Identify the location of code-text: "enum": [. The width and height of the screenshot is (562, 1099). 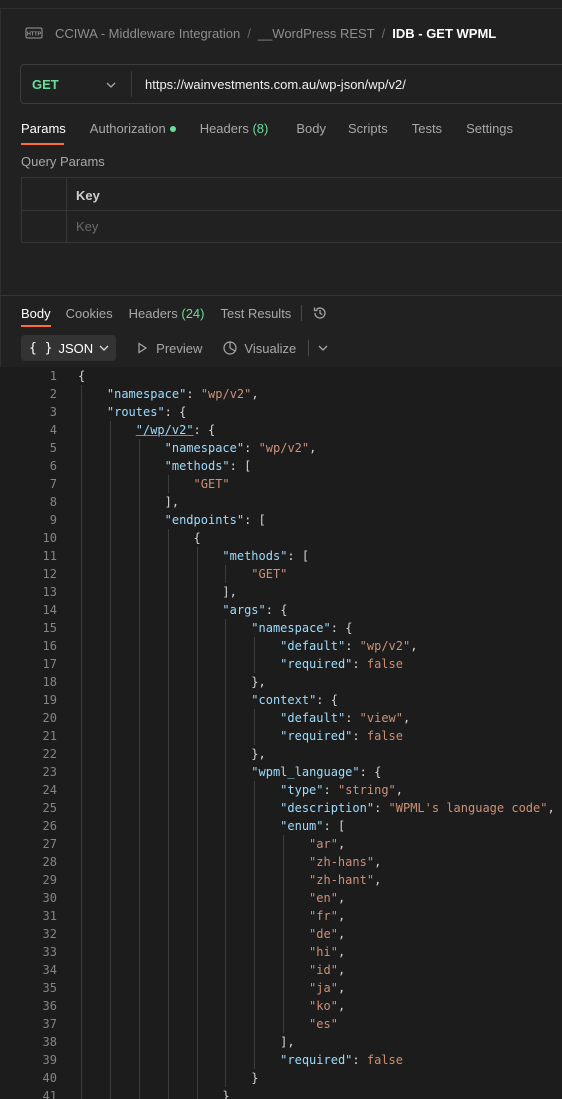
(312, 826).